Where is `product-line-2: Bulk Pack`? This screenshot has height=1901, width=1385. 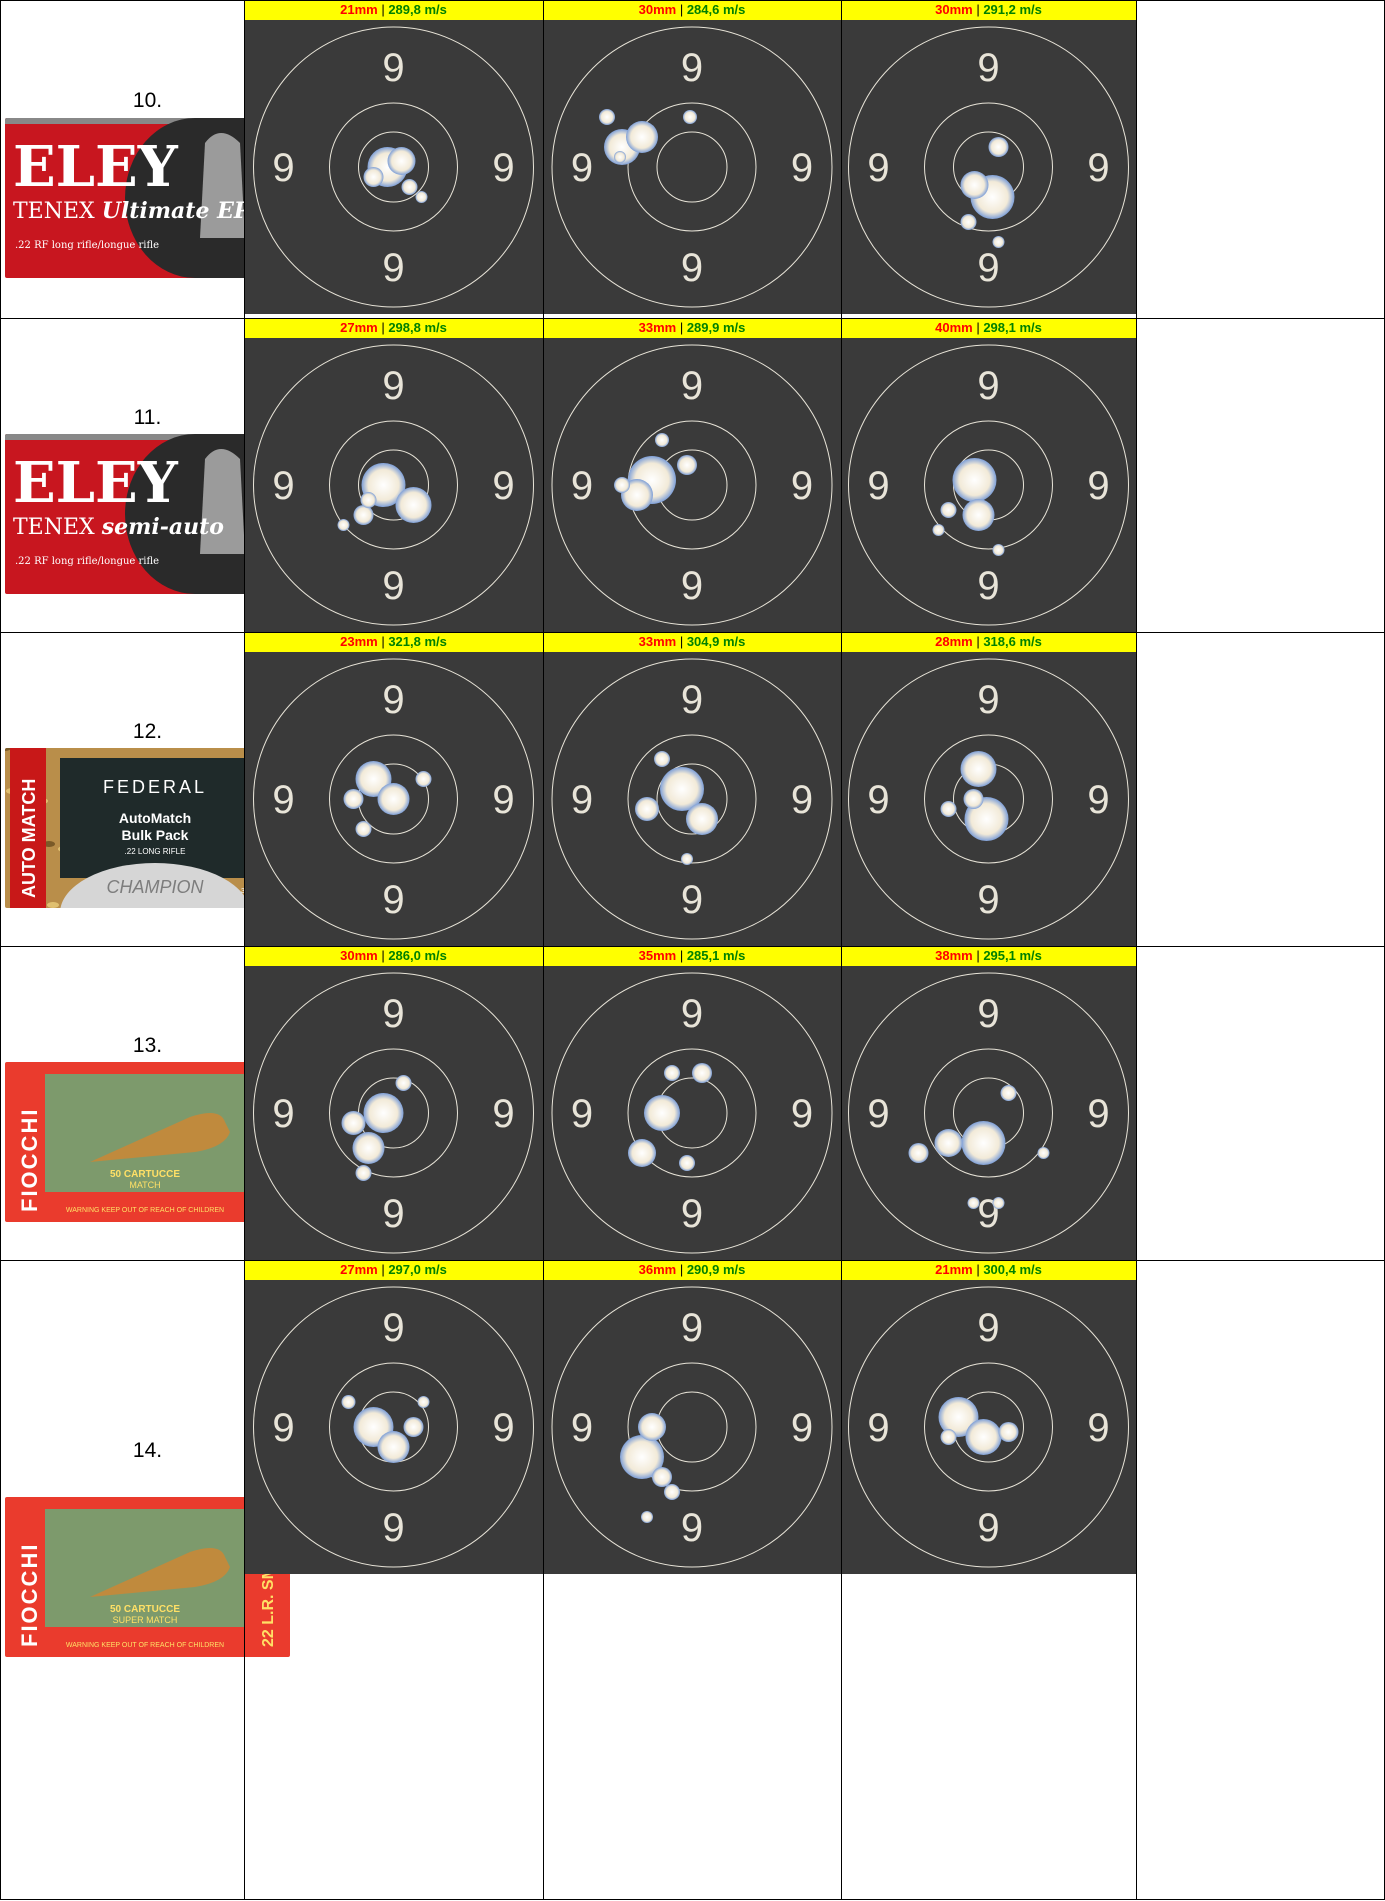
product-line-2: Bulk Pack is located at coordinates (155, 835).